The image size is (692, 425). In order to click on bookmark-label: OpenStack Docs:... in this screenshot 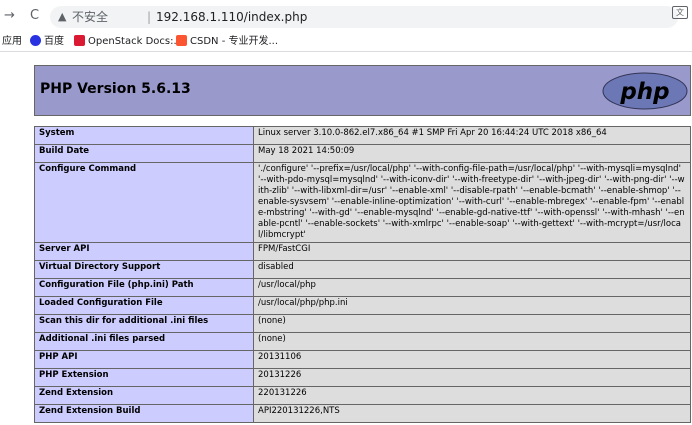, I will do `click(136, 41)`.